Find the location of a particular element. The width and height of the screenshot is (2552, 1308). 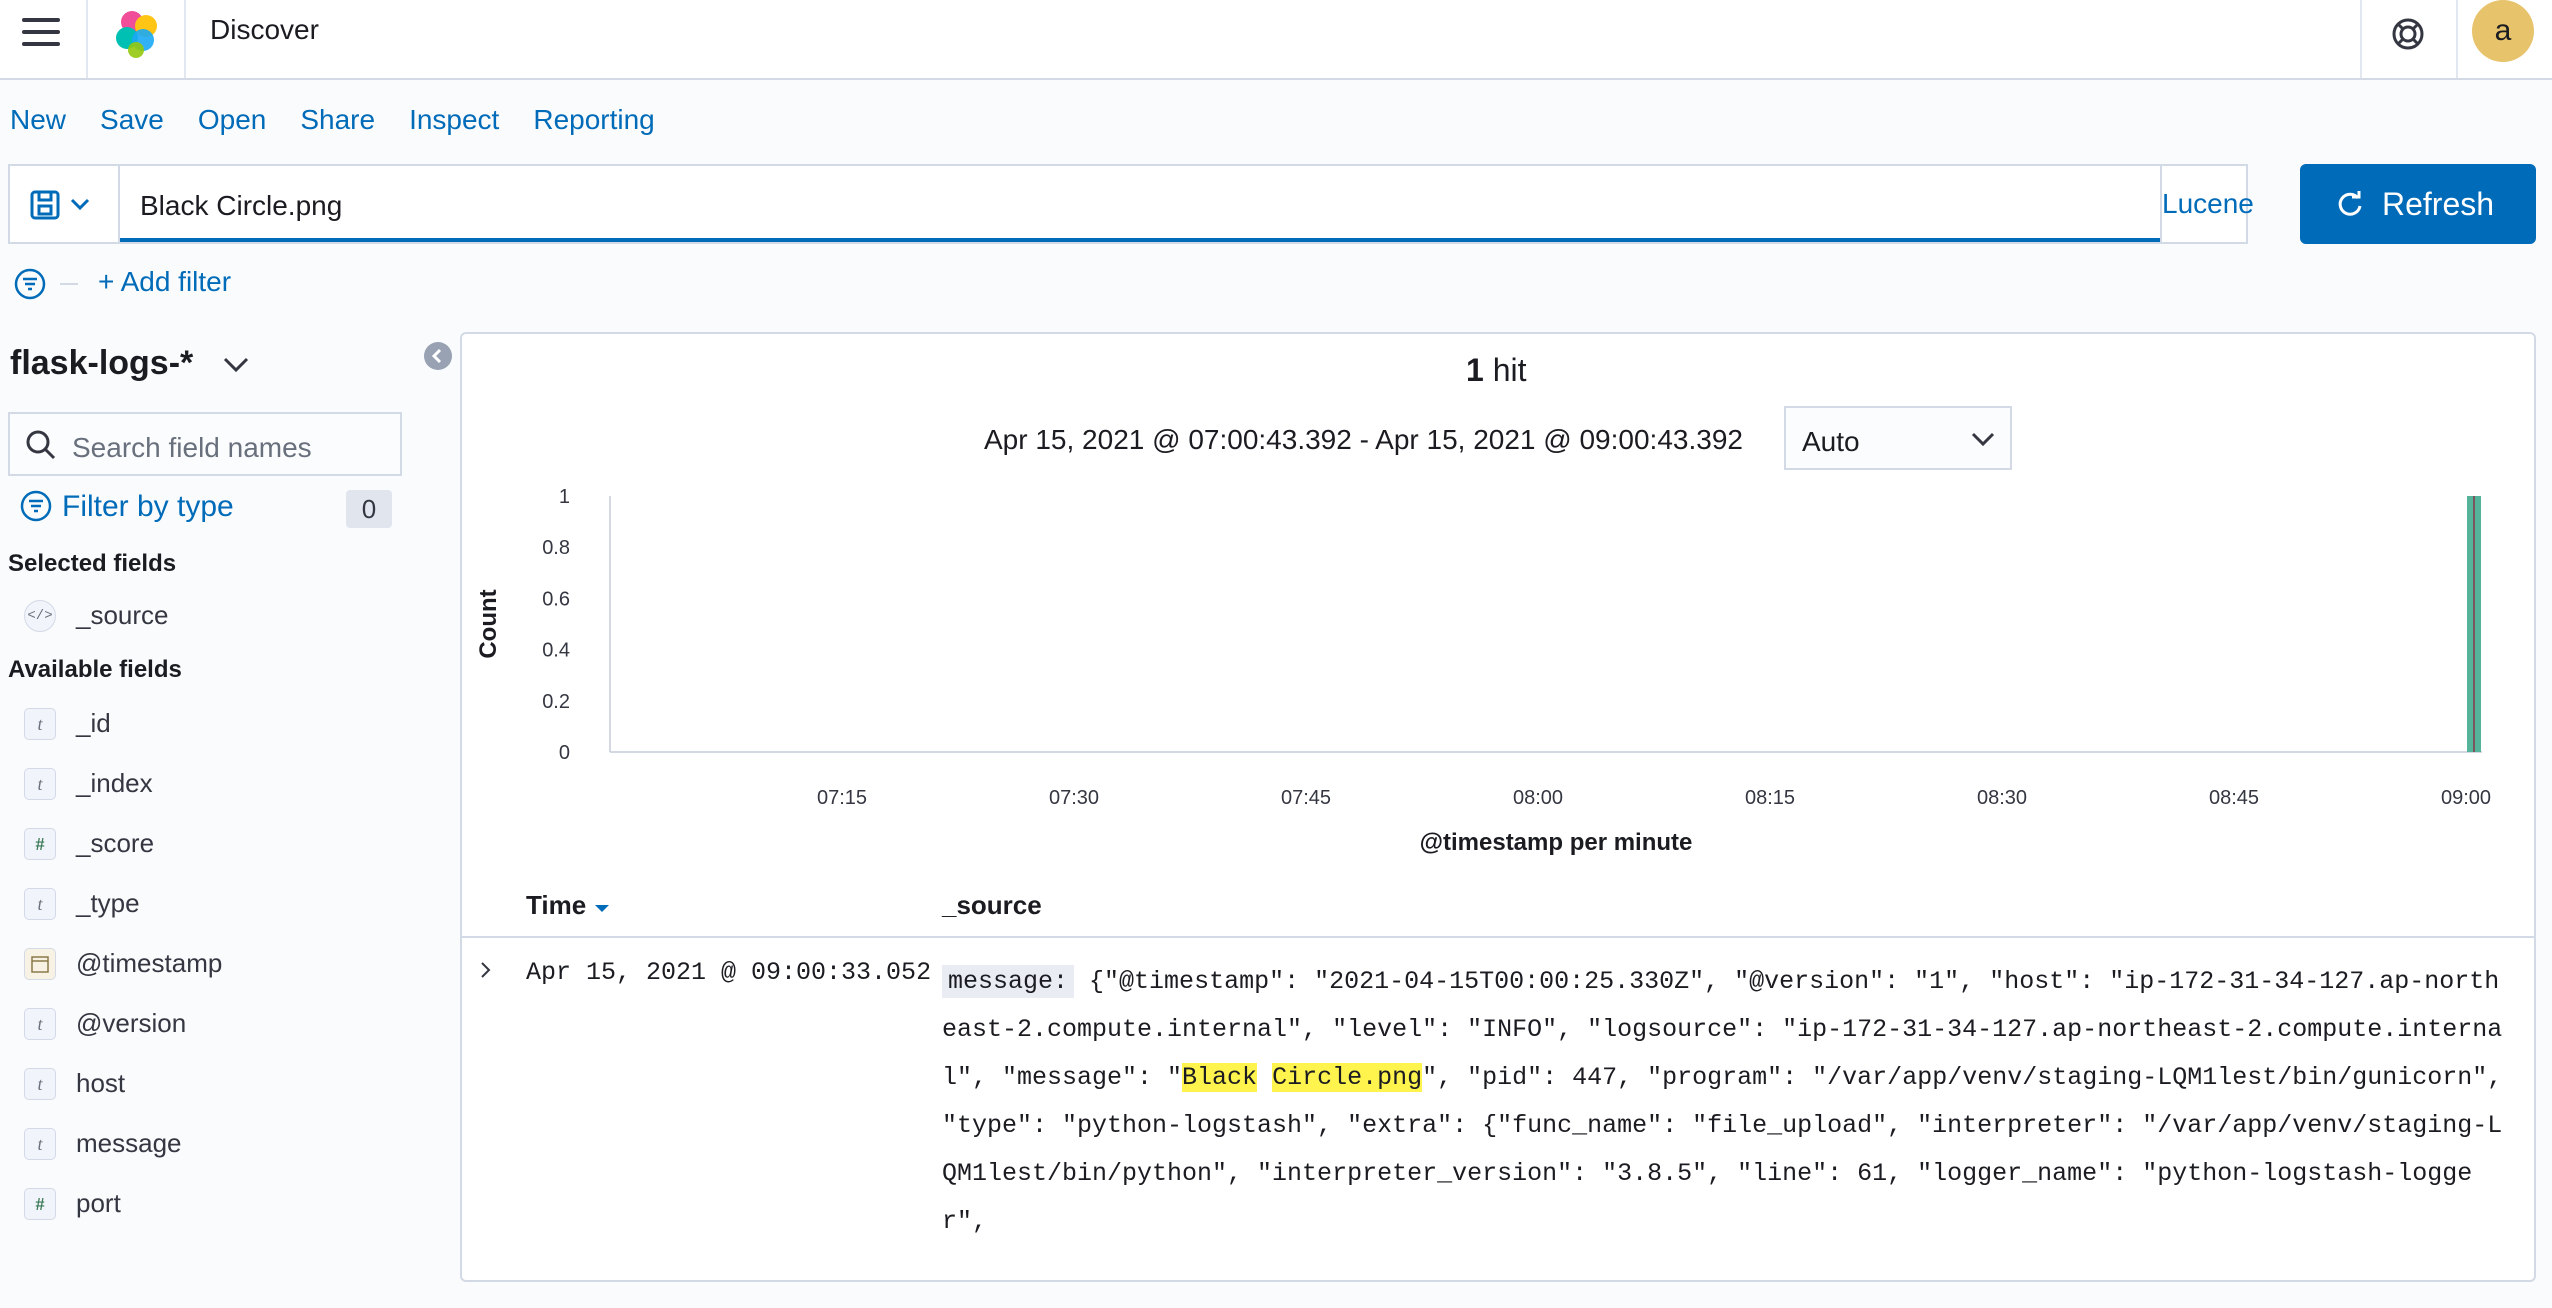

search-icon is located at coordinates (41, 445).